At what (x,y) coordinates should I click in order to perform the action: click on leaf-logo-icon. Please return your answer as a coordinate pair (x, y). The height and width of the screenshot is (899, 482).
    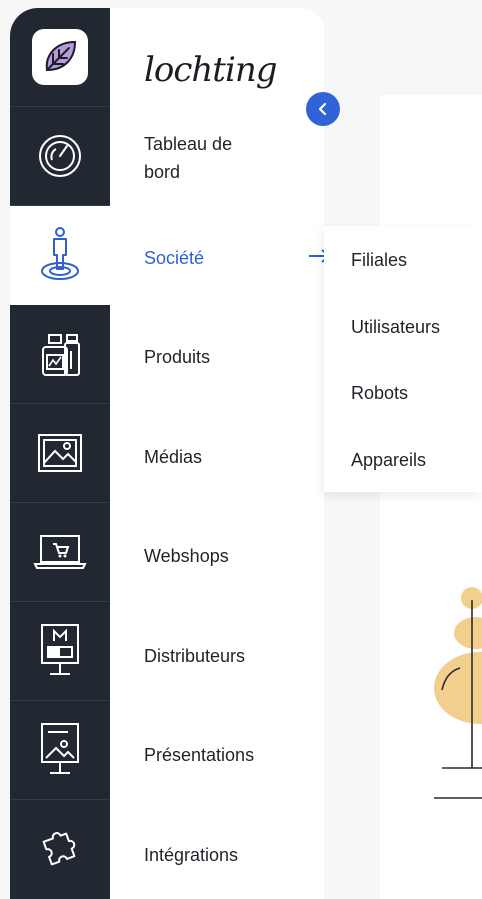
    Looking at the image, I should click on (60, 57).